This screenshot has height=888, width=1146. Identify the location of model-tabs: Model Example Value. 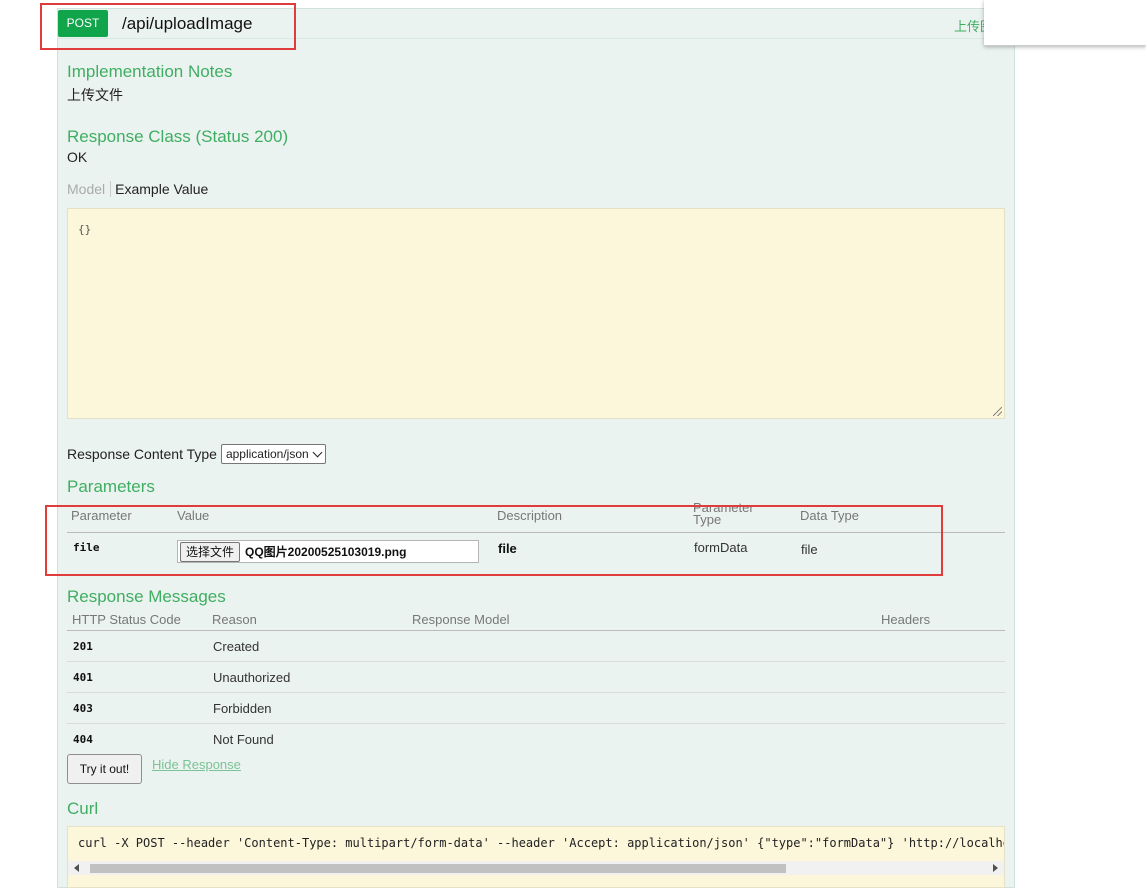
(137, 189).